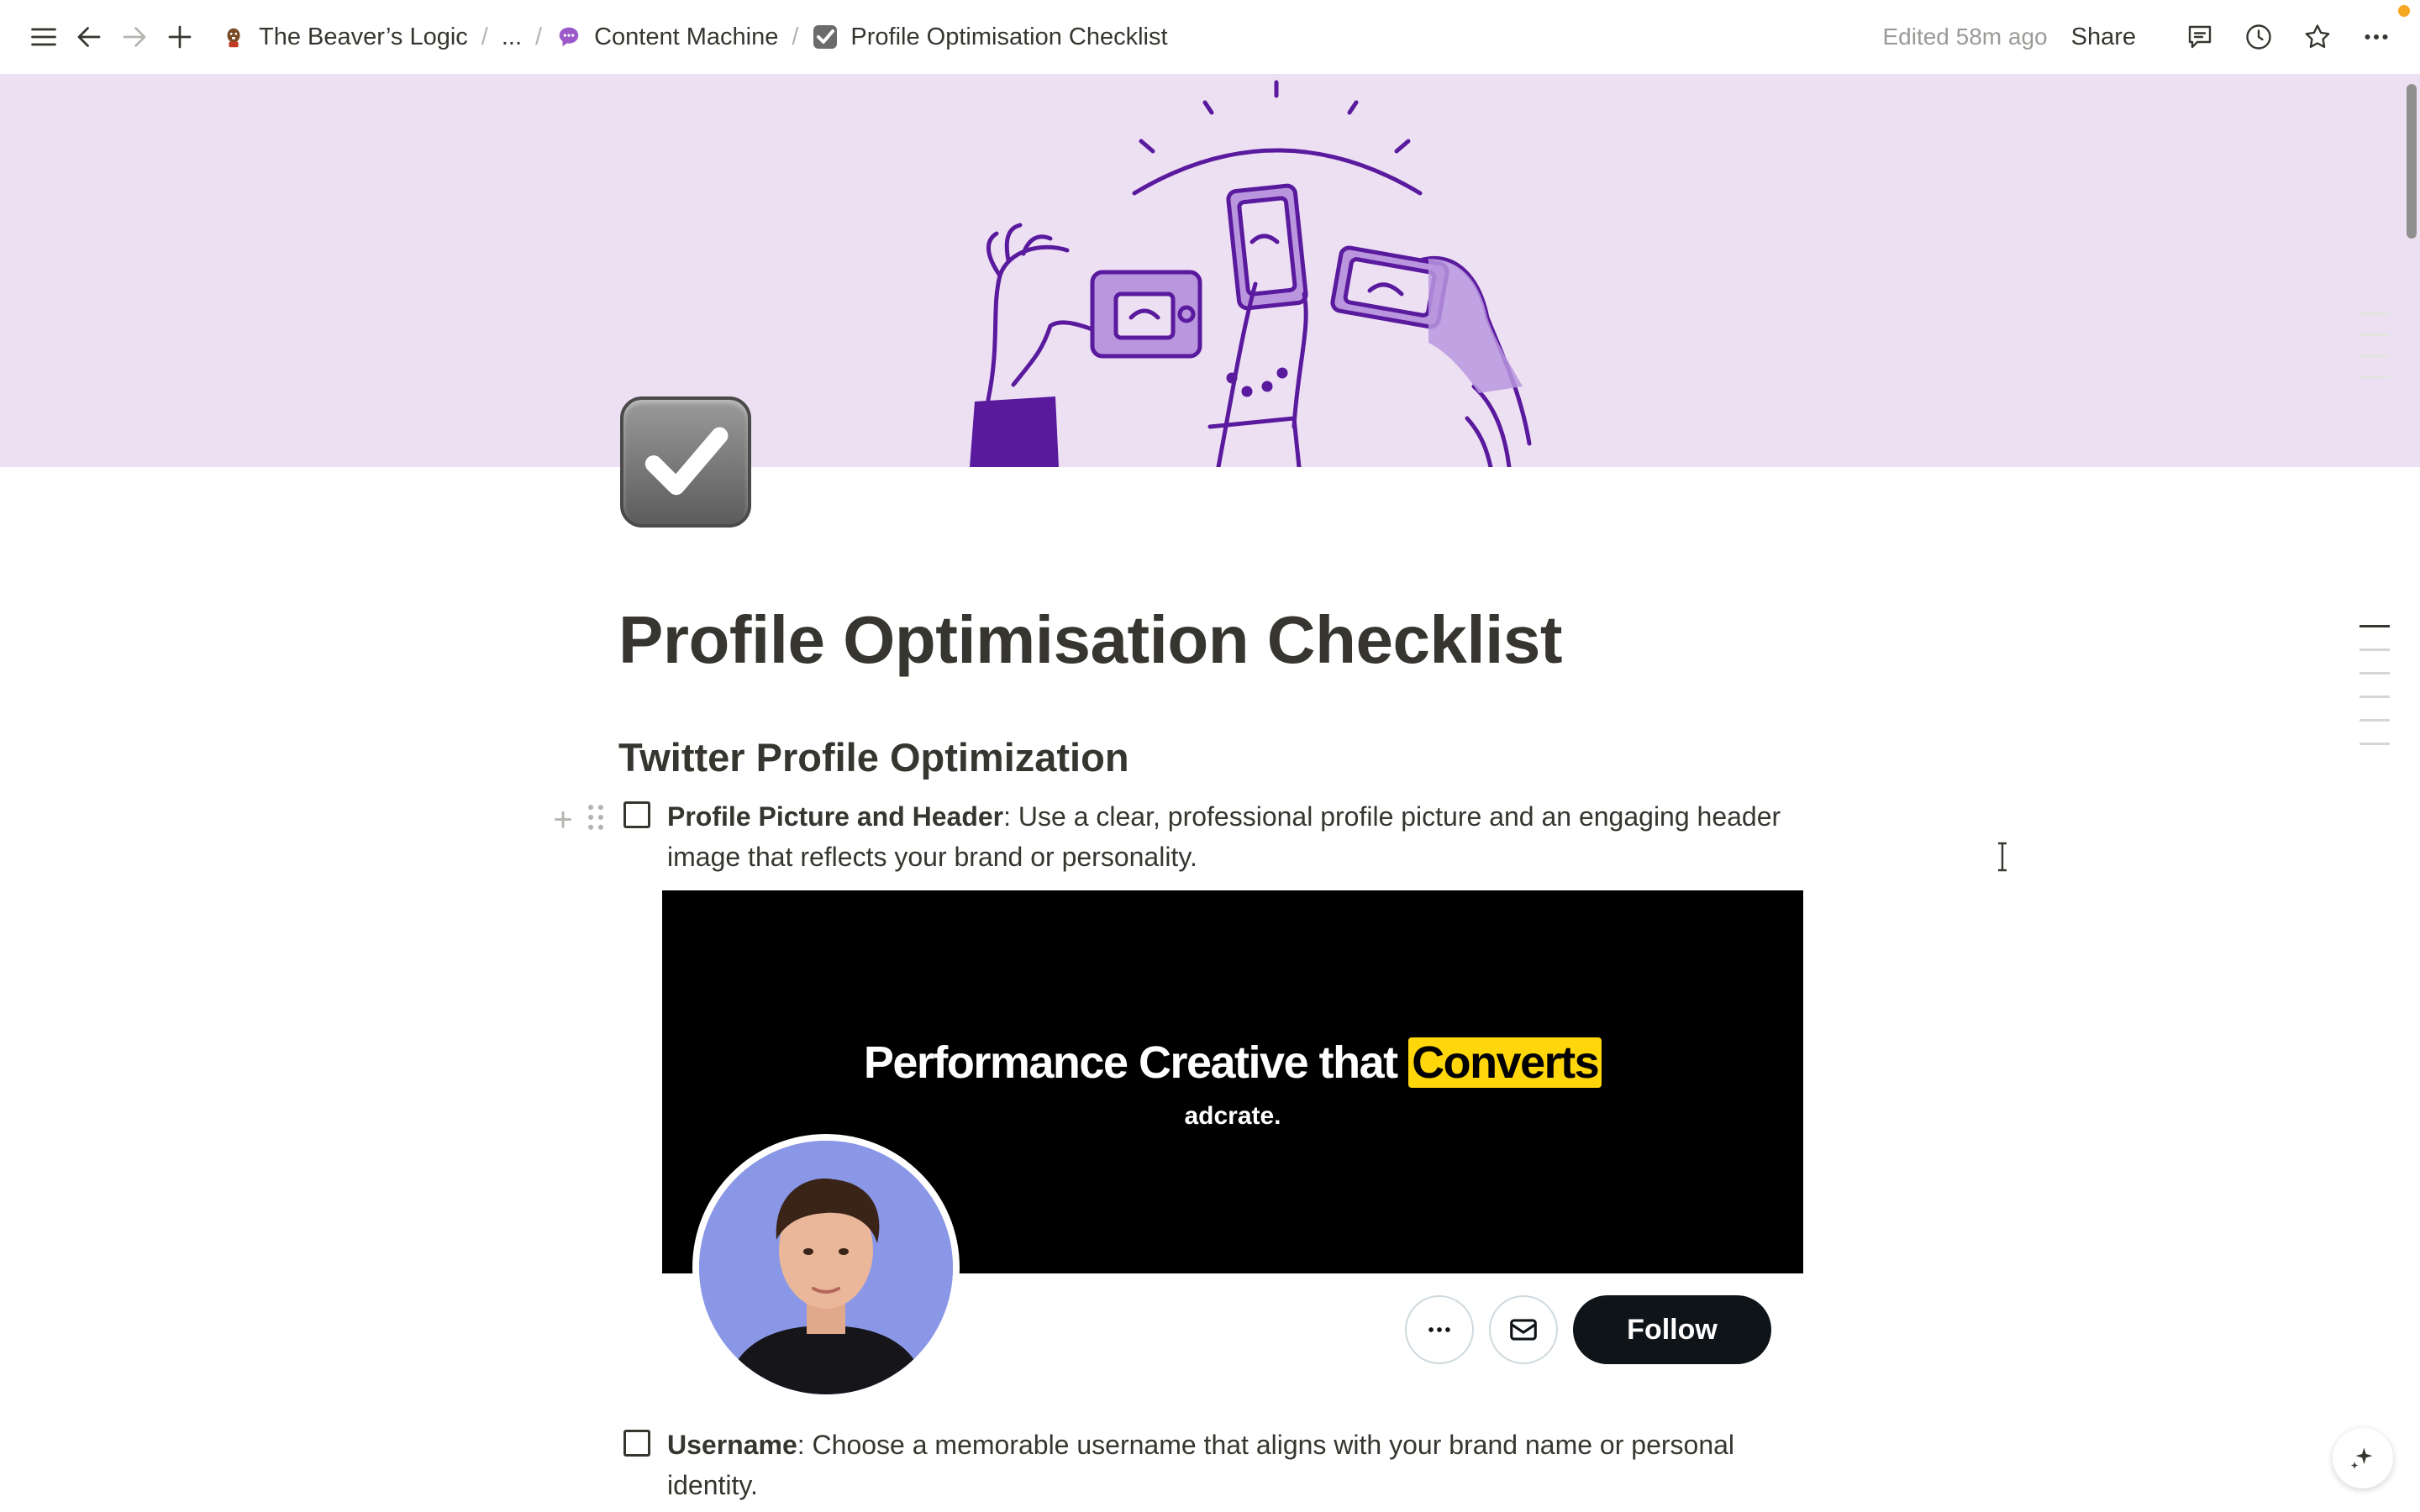 The height and width of the screenshot is (1512, 2420). Describe the element at coordinates (2412, 161) in the screenshot. I see `vertical-scrollbar` at that location.